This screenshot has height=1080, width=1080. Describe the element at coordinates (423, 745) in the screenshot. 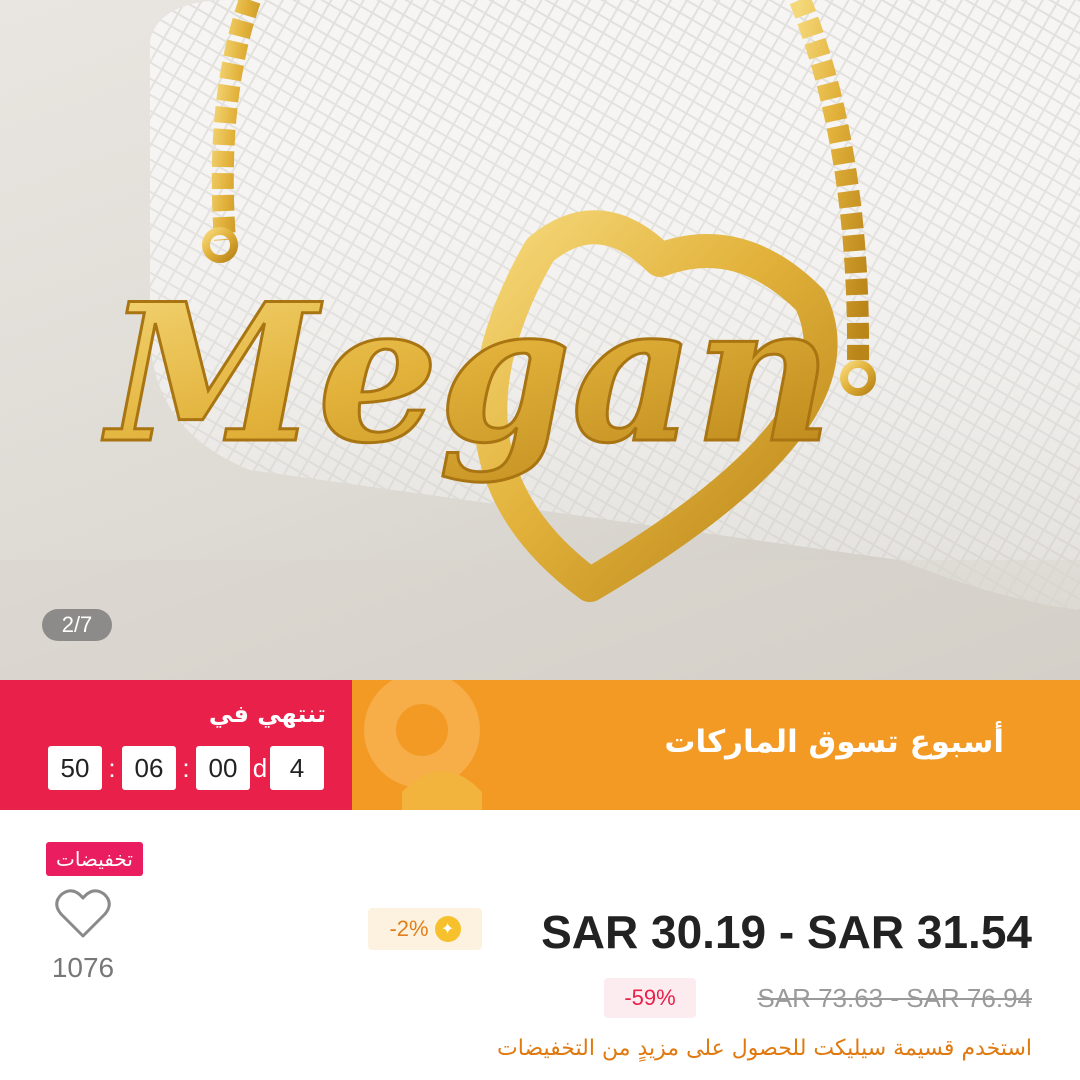

I see `banner-decoration` at that location.